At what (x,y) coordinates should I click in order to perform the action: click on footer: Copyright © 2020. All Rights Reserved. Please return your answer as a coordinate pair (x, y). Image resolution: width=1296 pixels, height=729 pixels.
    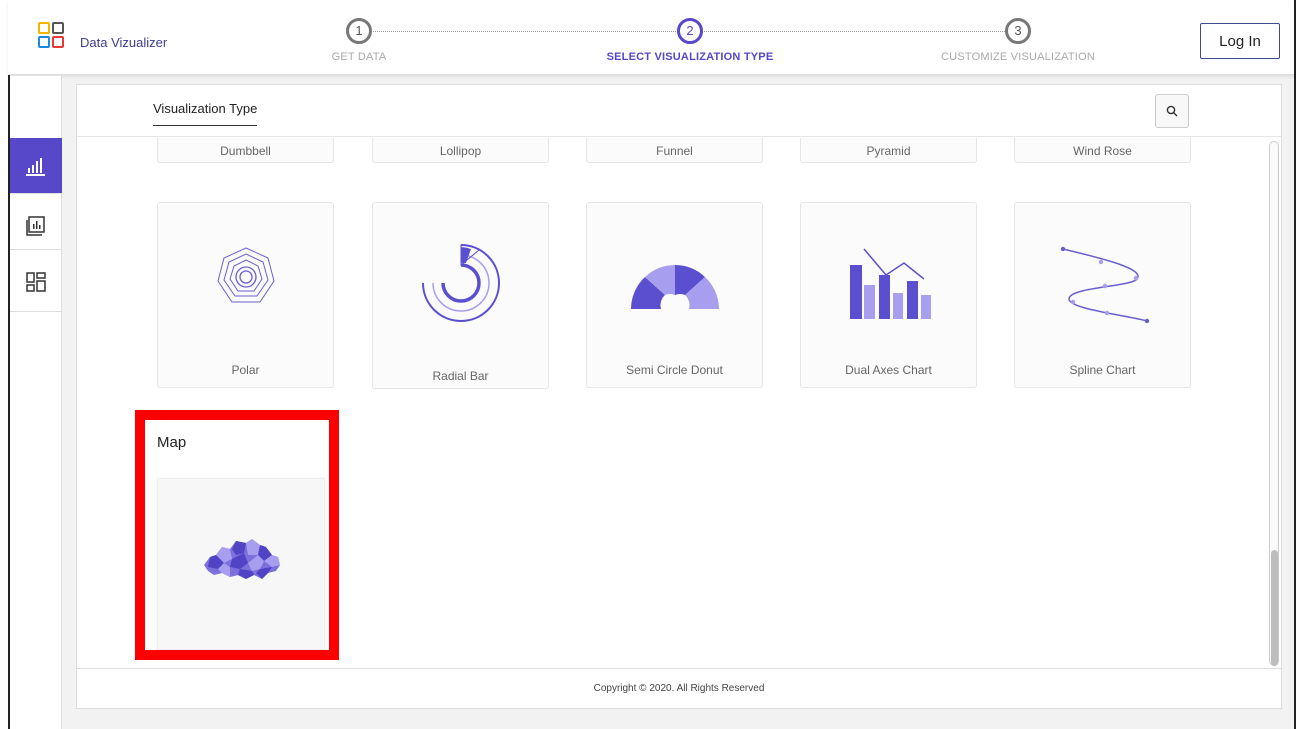
    Looking at the image, I should click on (679, 688).